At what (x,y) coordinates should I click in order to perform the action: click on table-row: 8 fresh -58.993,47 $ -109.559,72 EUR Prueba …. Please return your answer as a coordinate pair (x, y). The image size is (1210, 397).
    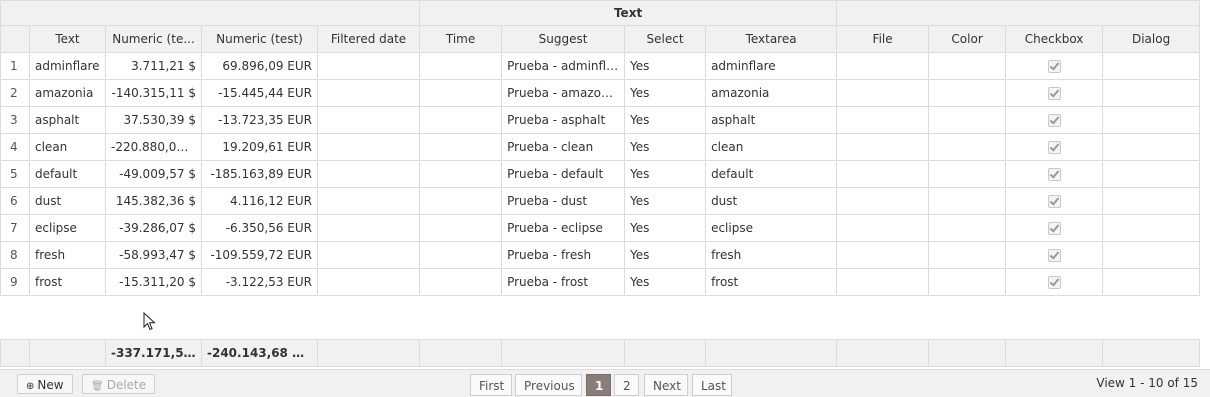
    Looking at the image, I should click on (600, 255).